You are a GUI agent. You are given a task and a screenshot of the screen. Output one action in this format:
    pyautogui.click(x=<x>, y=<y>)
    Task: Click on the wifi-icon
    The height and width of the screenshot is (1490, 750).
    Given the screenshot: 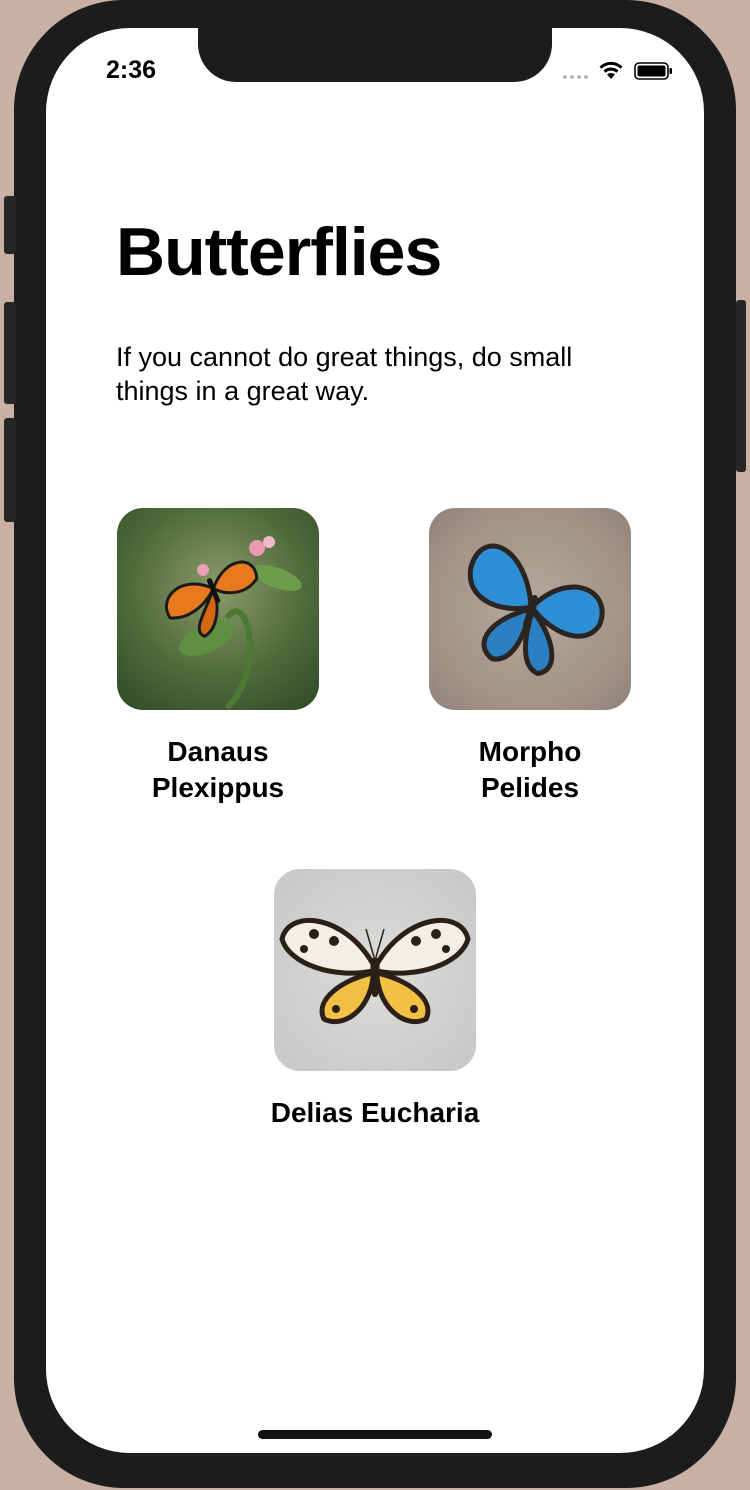 What is the action you would take?
    pyautogui.click(x=611, y=70)
    